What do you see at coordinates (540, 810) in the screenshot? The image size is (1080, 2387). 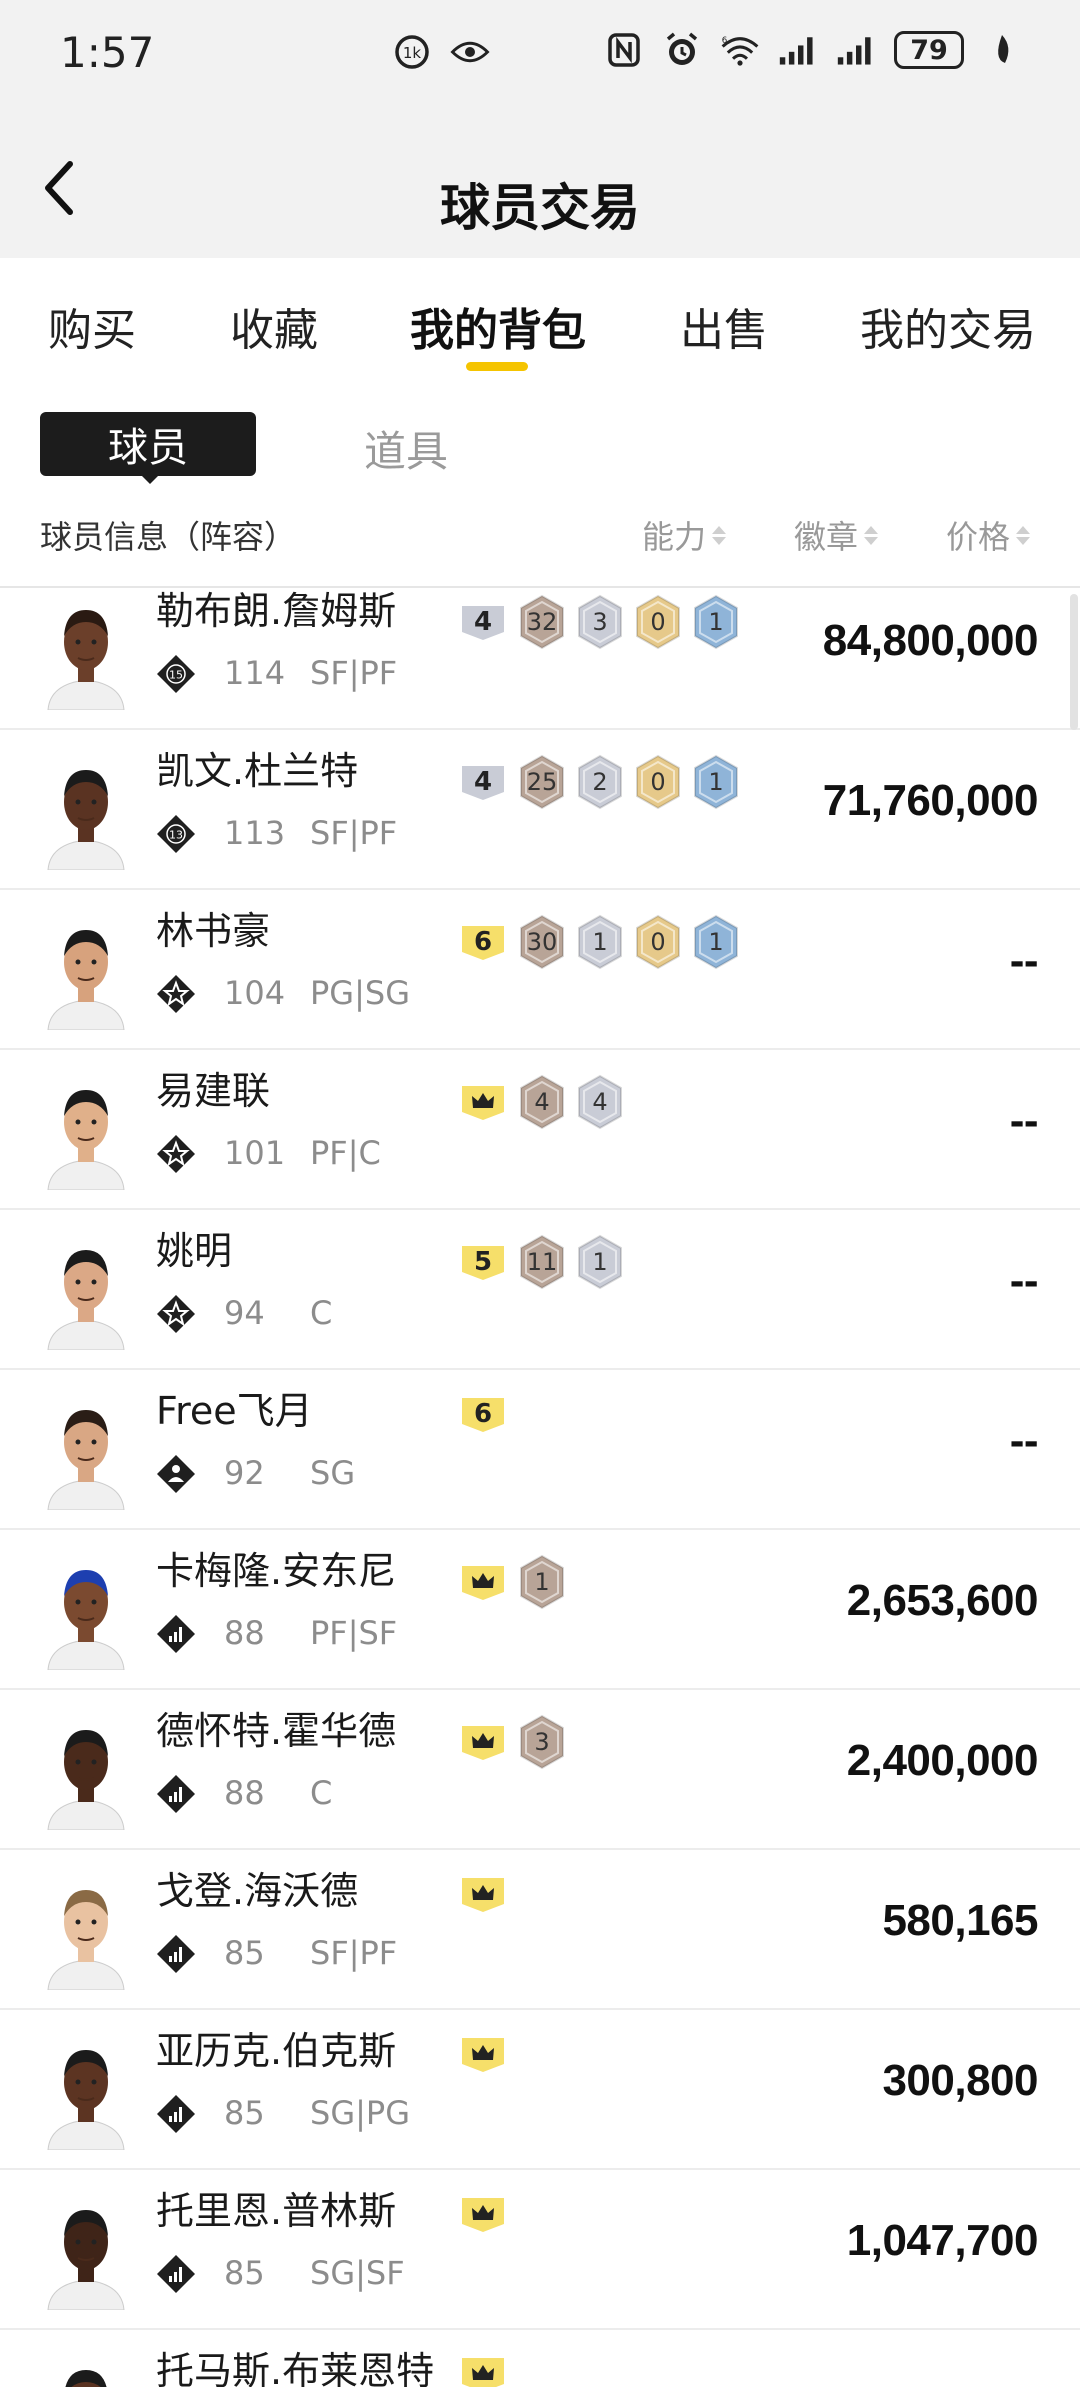 I see `player-row: 凯文.杜兰特 13 113 SF|PF 4 25 2 0 1 71,760,000` at bounding box center [540, 810].